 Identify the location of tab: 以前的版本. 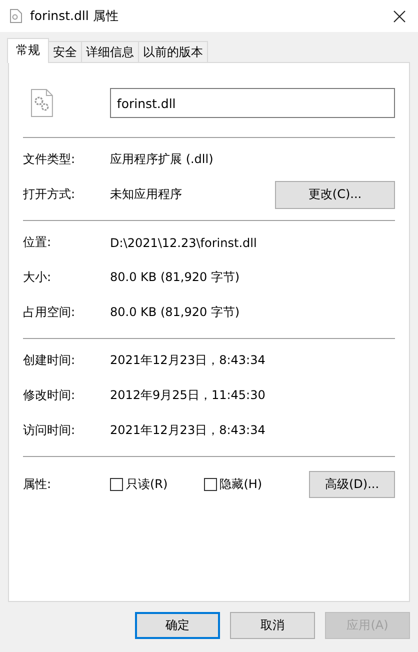
(173, 51).